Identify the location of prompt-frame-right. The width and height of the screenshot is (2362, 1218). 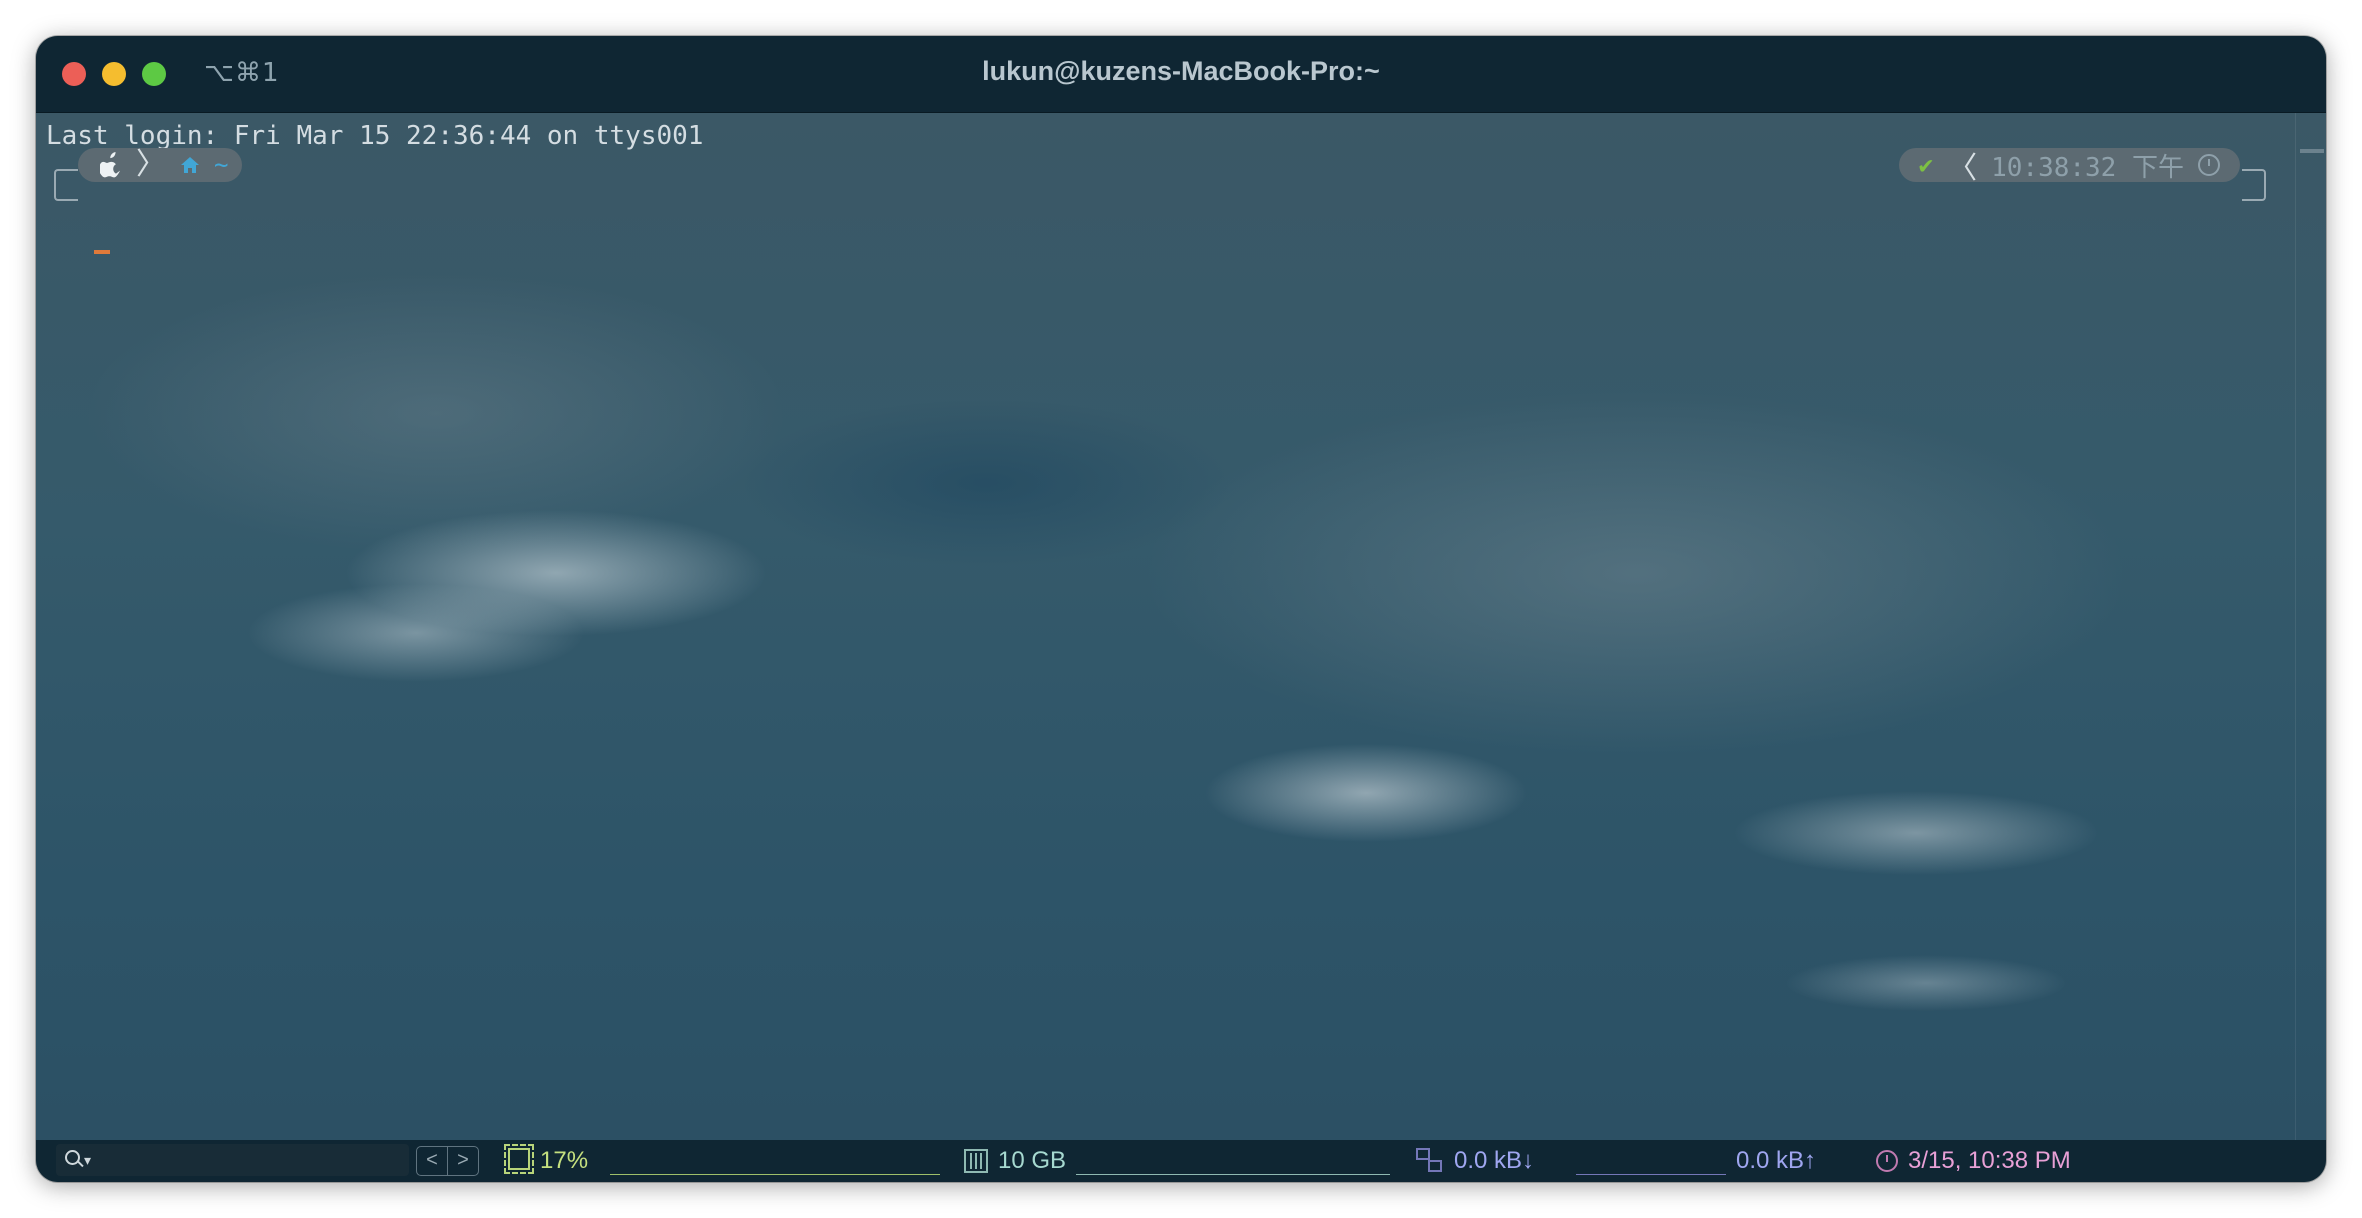
(2254, 185).